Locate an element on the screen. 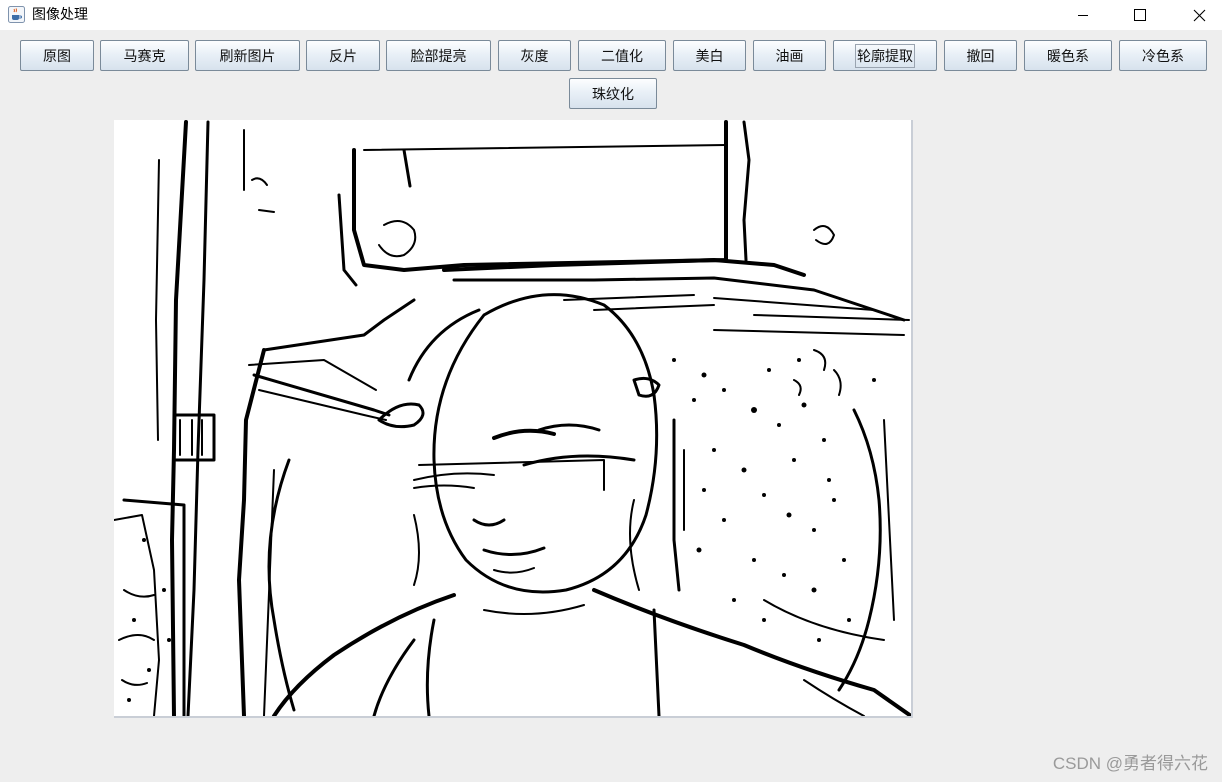 This screenshot has height=782, width=1222. negative-button: 反片 is located at coordinates (343, 55).